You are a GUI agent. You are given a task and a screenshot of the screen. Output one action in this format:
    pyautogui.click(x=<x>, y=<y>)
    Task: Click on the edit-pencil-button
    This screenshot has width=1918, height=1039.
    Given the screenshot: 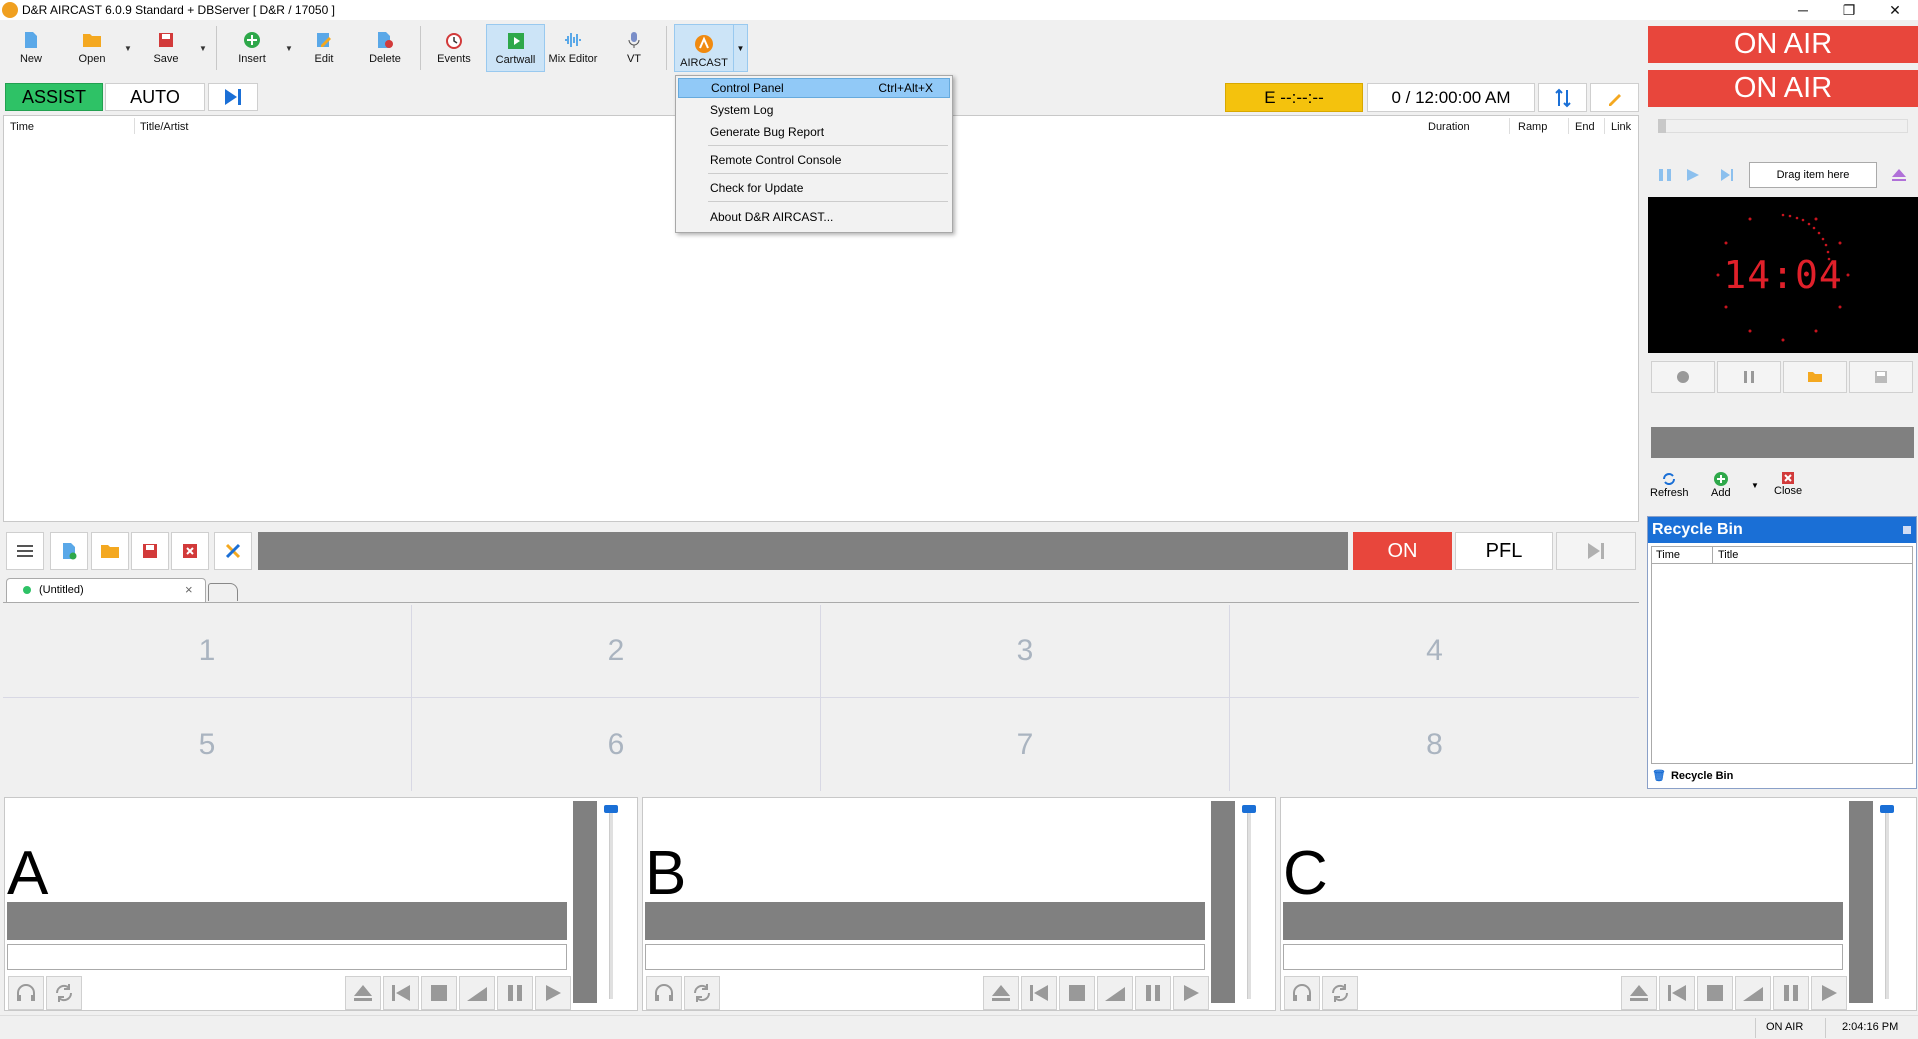 What is the action you would take?
    pyautogui.click(x=1614, y=97)
    